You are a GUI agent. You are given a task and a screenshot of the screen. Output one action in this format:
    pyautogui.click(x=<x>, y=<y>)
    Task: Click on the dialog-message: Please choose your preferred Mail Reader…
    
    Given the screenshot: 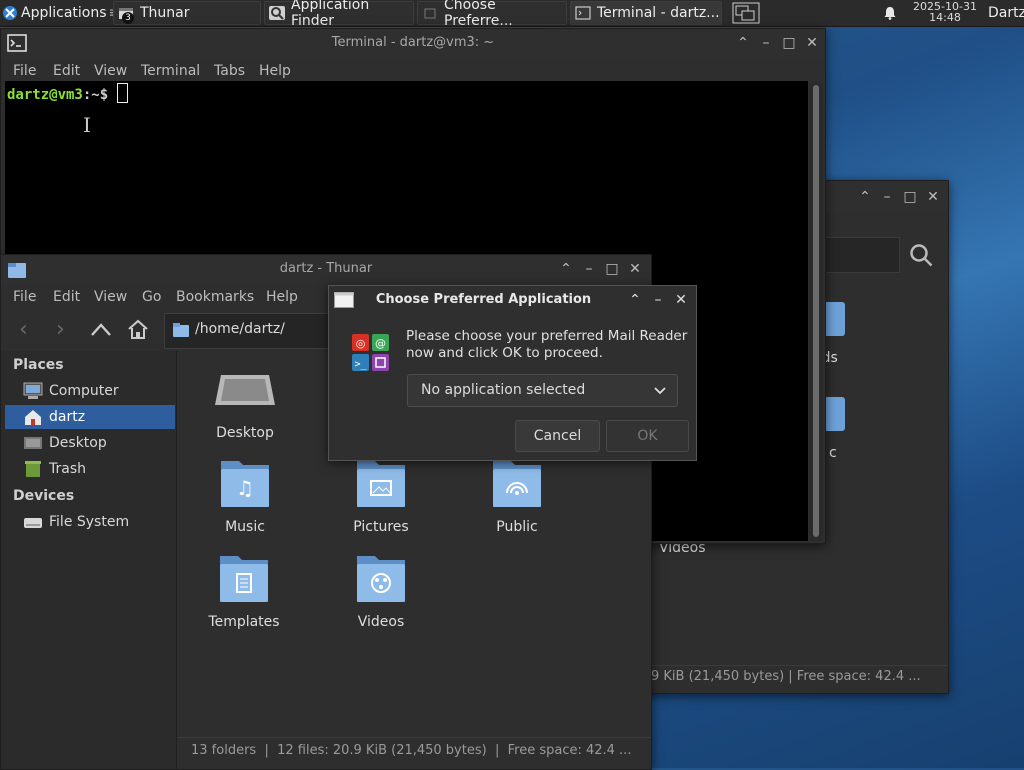 What is the action you would take?
    pyautogui.click(x=546, y=345)
    